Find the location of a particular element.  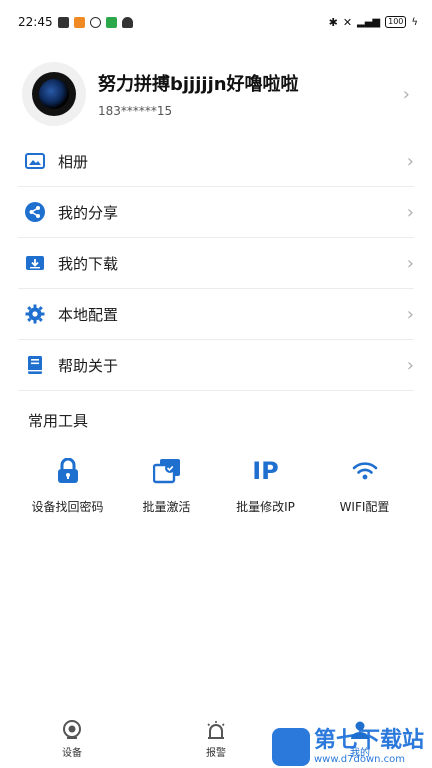

app-notification-icon is located at coordinates (79, 22).